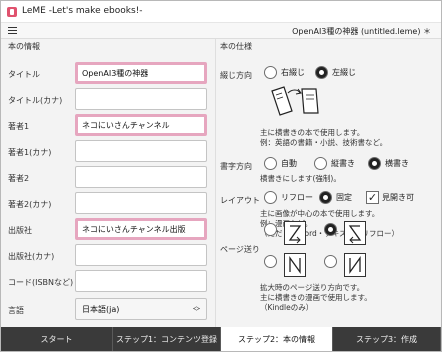 The width and height of the screenshot is (442, 352). What do you see at coordinates (300, 178) in the screenshot?
I see `writing-desc: 横書きにします(強制)。` at bounding box center [300, 178].